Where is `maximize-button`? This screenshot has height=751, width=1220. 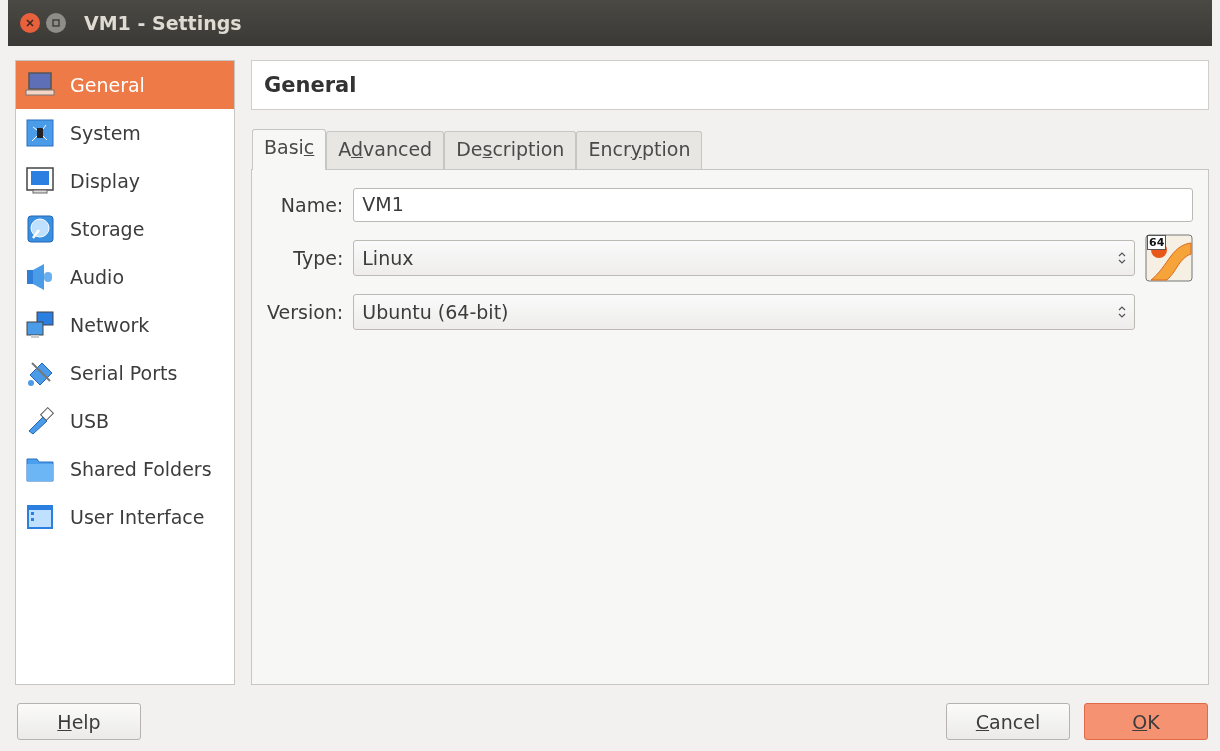
maximize-button is located at coordinates (56, 23).